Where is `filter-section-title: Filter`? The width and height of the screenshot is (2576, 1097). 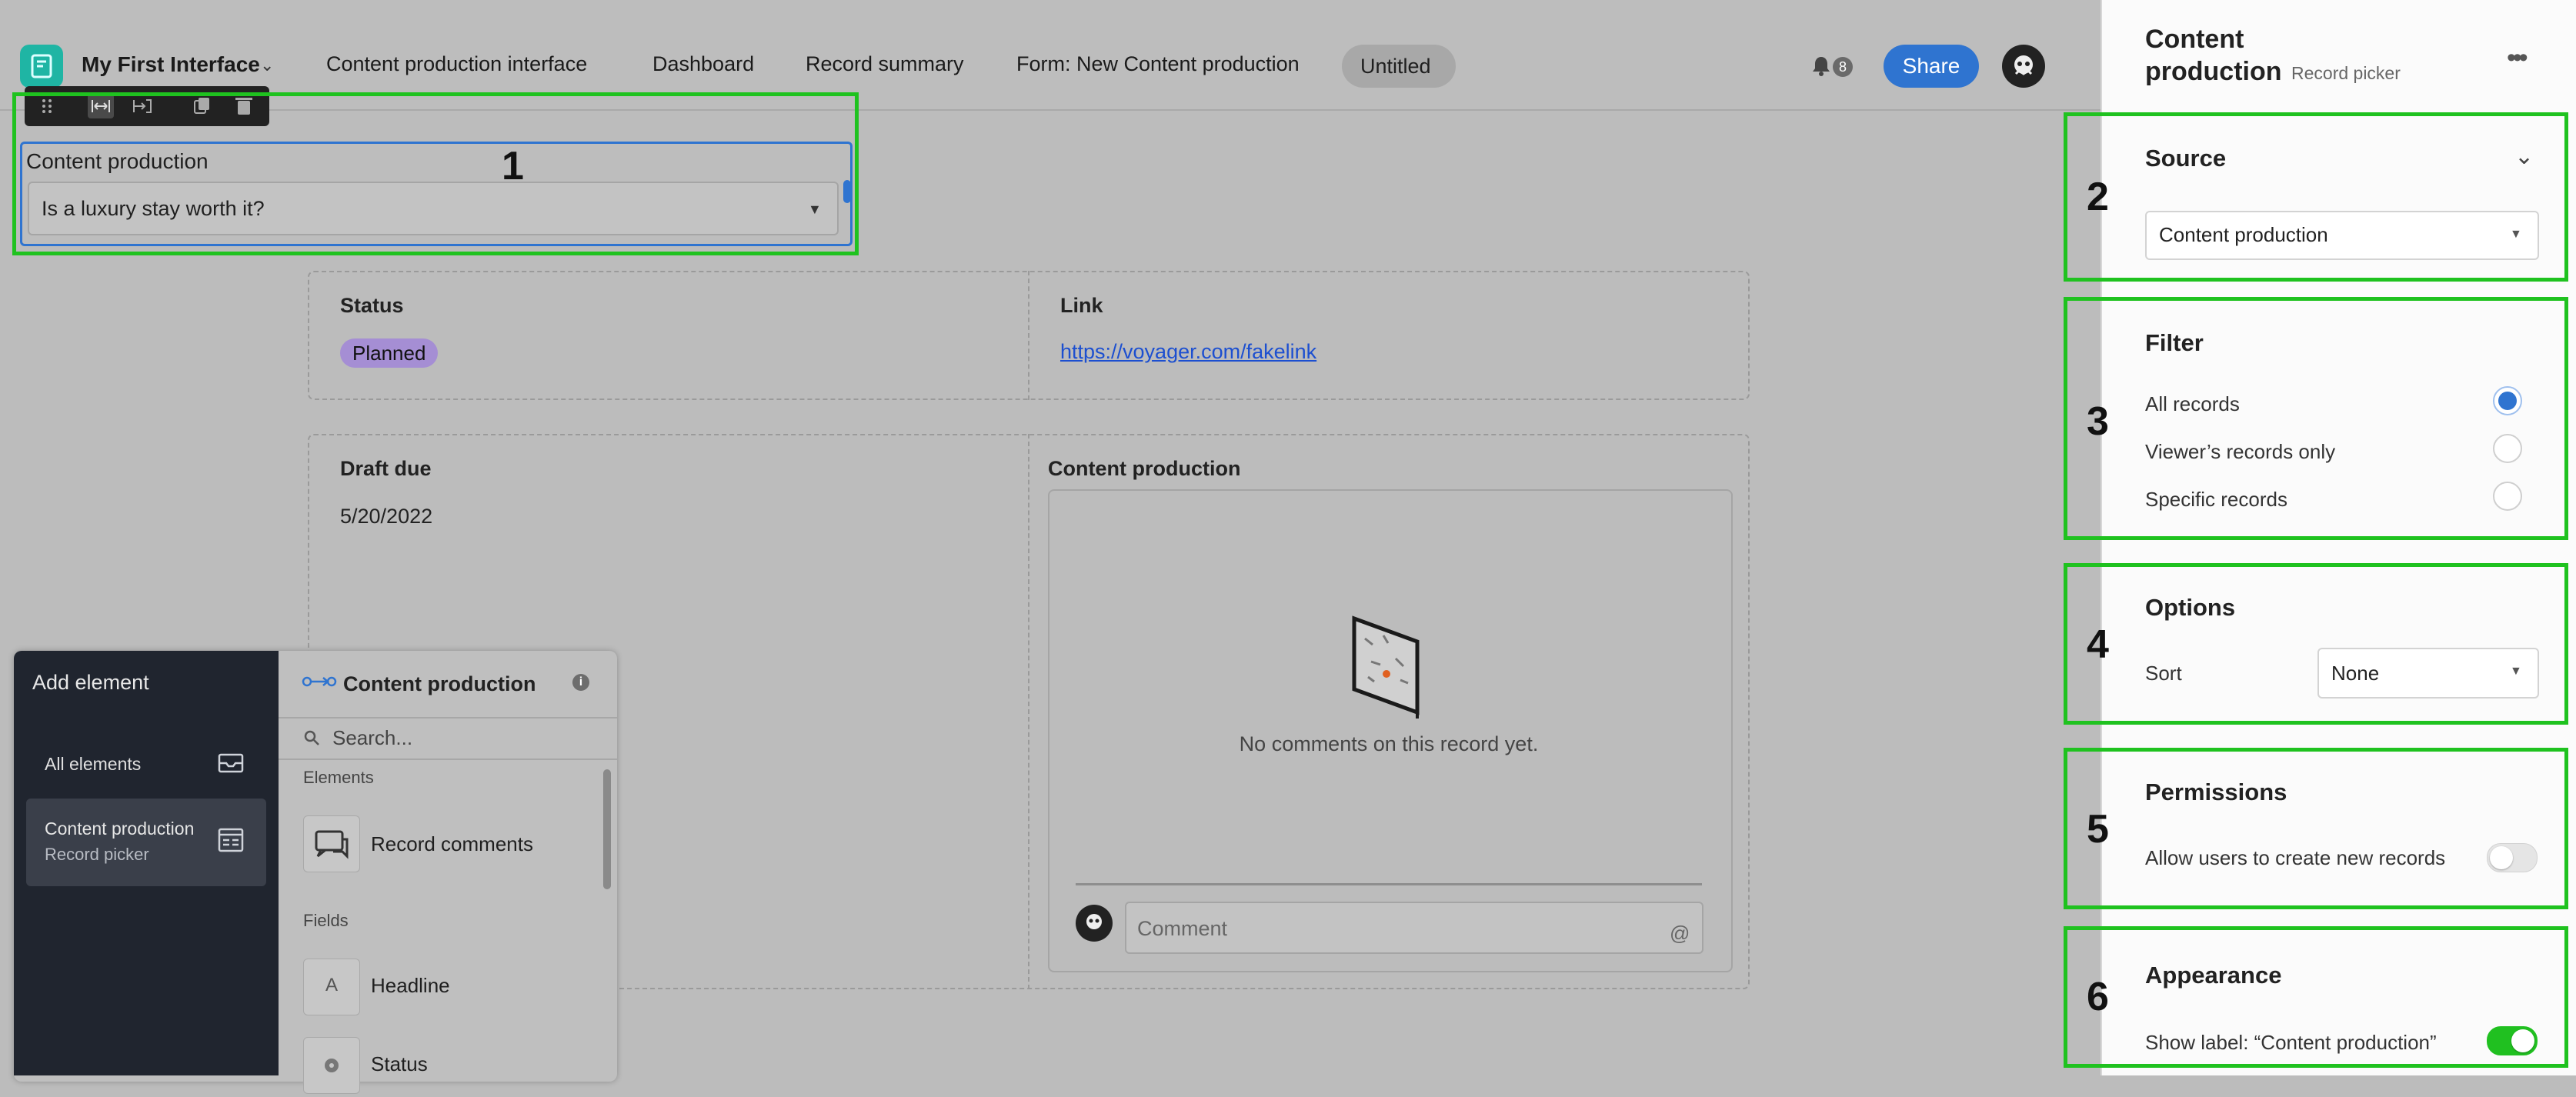
filter-section-title: Filter is located at coordinates (2174, 342).